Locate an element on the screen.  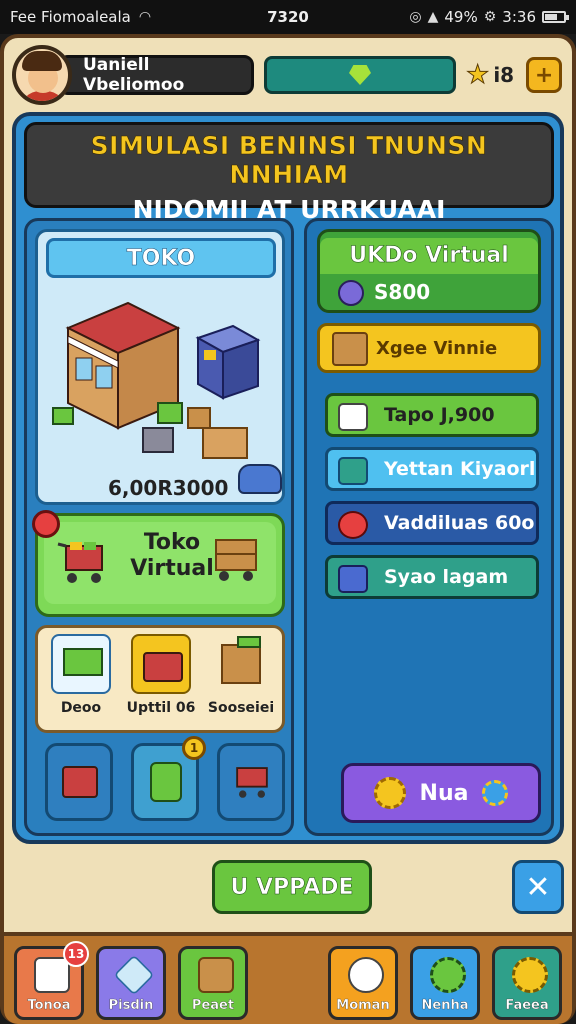
item-shelf: Deoo Upttil 06 Sooseiei is located at coordinates (160, 679).